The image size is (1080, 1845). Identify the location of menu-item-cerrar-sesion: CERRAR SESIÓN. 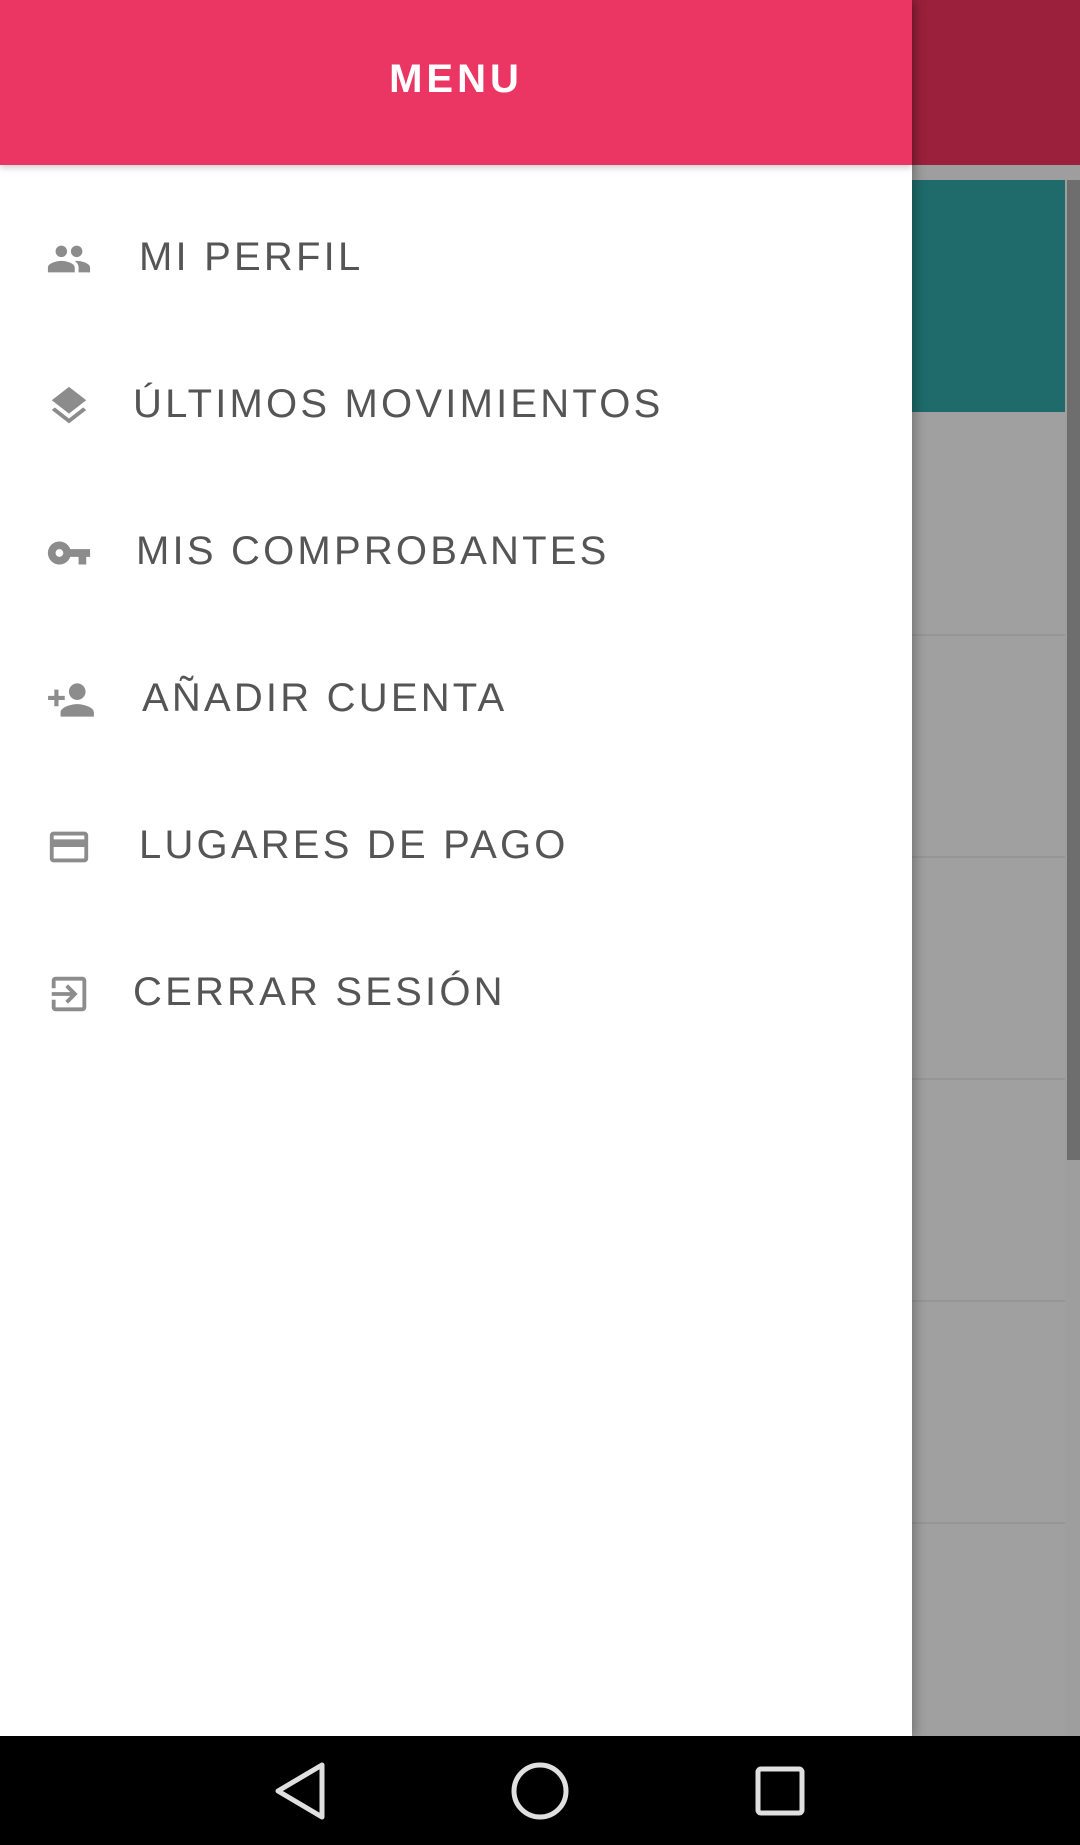
(456, 994).